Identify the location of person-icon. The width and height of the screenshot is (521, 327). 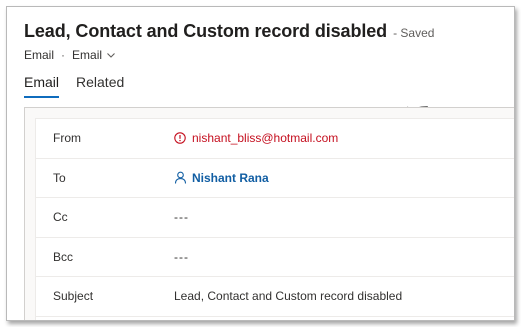
(180, 177).